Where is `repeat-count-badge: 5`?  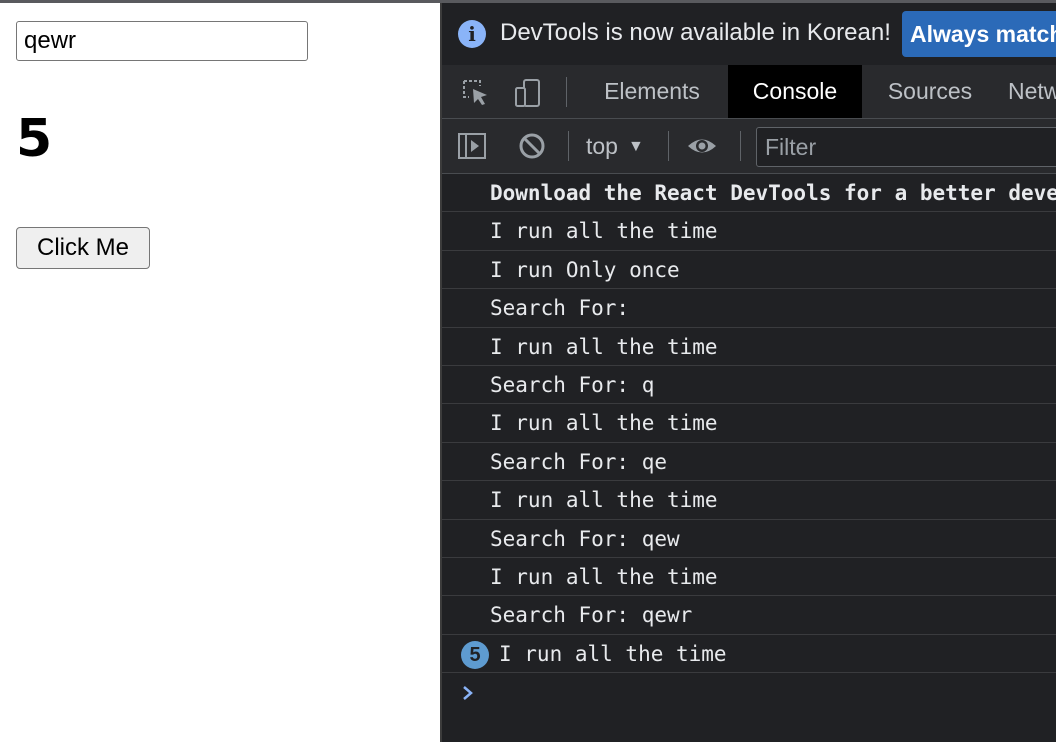 repeat-count-badge: 5 is located at coordinates (475, 654).